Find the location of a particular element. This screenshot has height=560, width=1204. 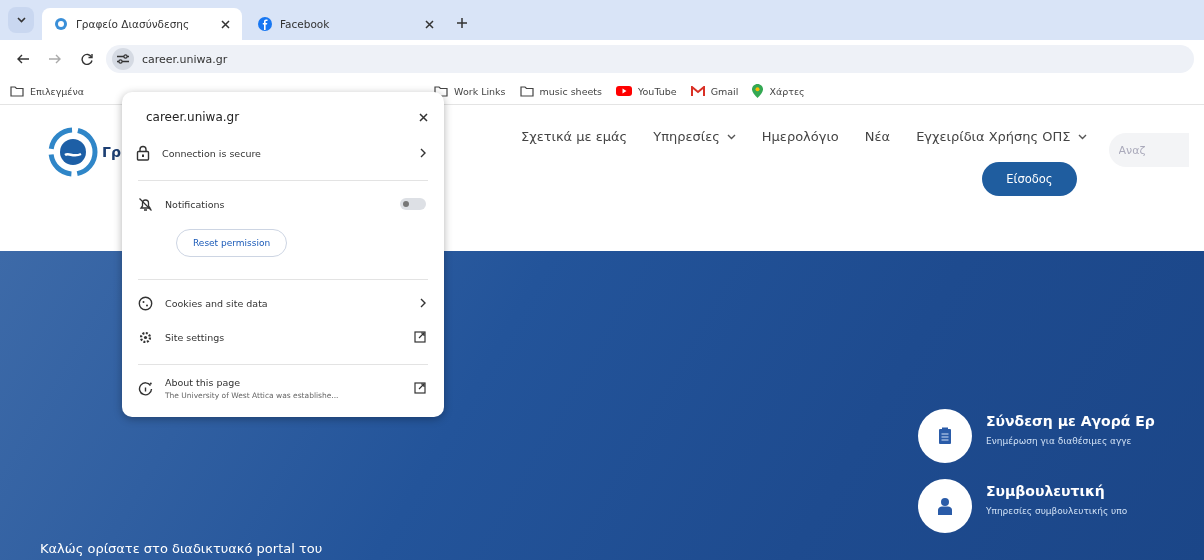

item-label: About this page is located at coordinates (203, 382).